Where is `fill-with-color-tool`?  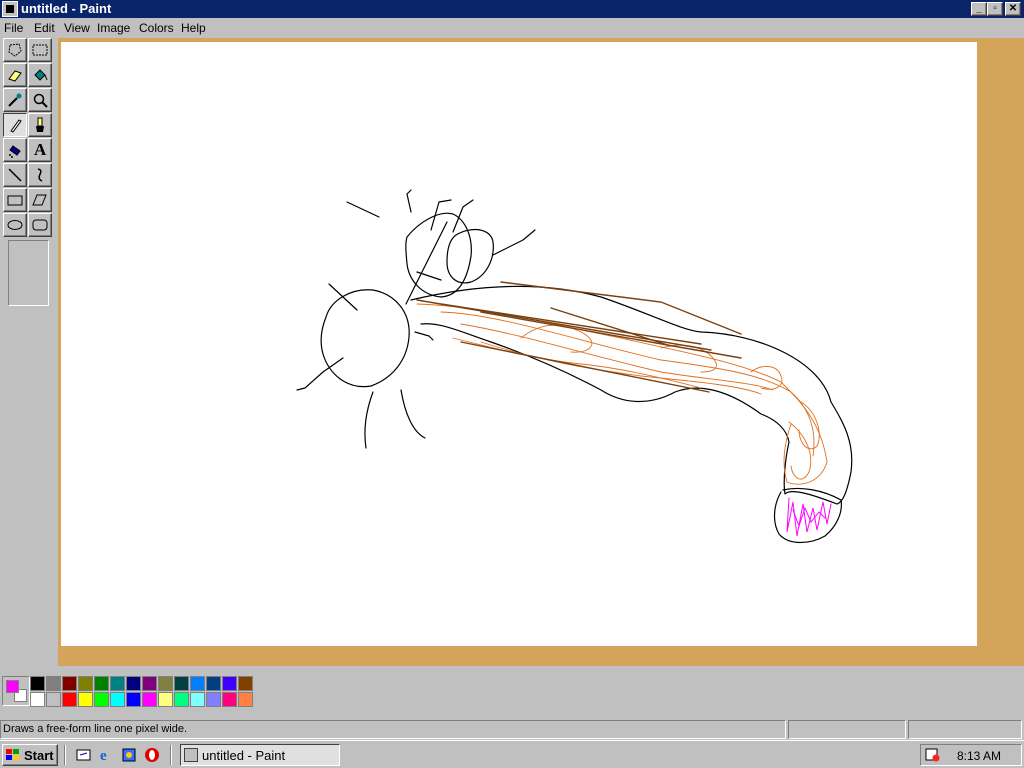
fill-with-color-tool is located at coordinates (40, 75).